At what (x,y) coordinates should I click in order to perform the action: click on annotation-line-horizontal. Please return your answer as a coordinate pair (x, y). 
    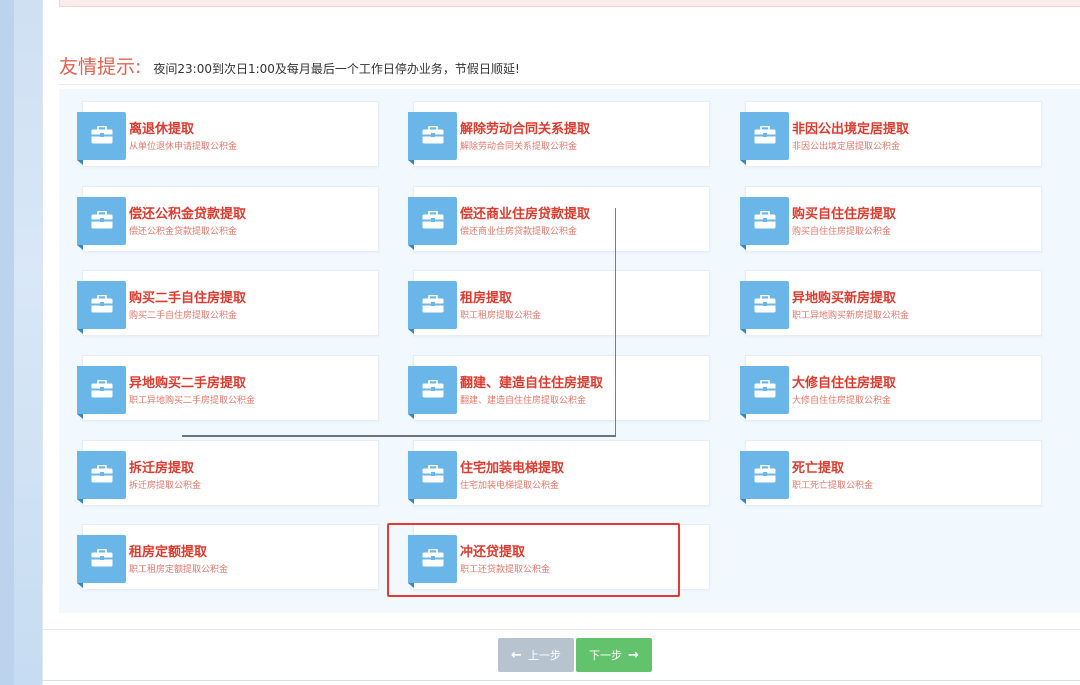
    Looking at the image, I should click on (399, 436).